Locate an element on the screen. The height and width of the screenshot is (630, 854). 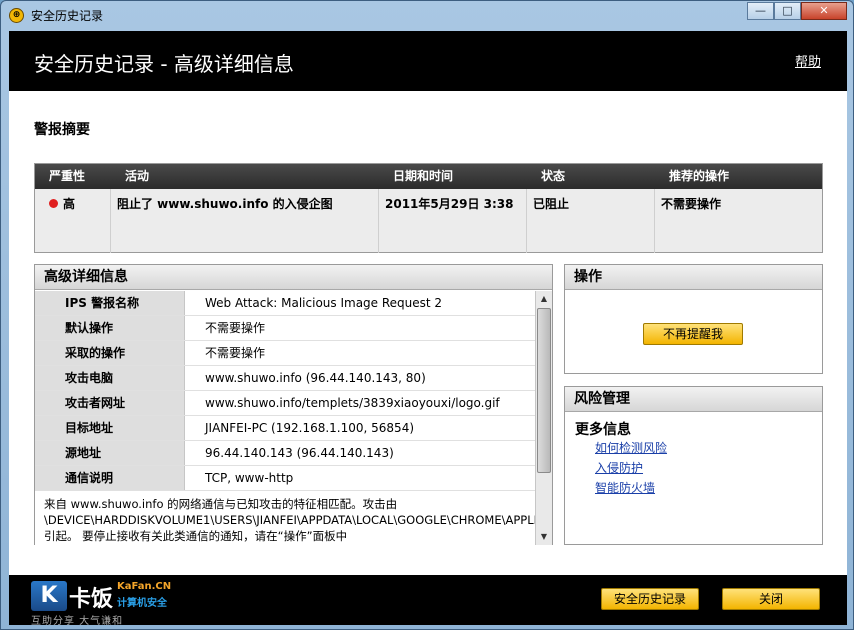
detail-key: IPS 警报名称 is located at coordinates (110, 303).